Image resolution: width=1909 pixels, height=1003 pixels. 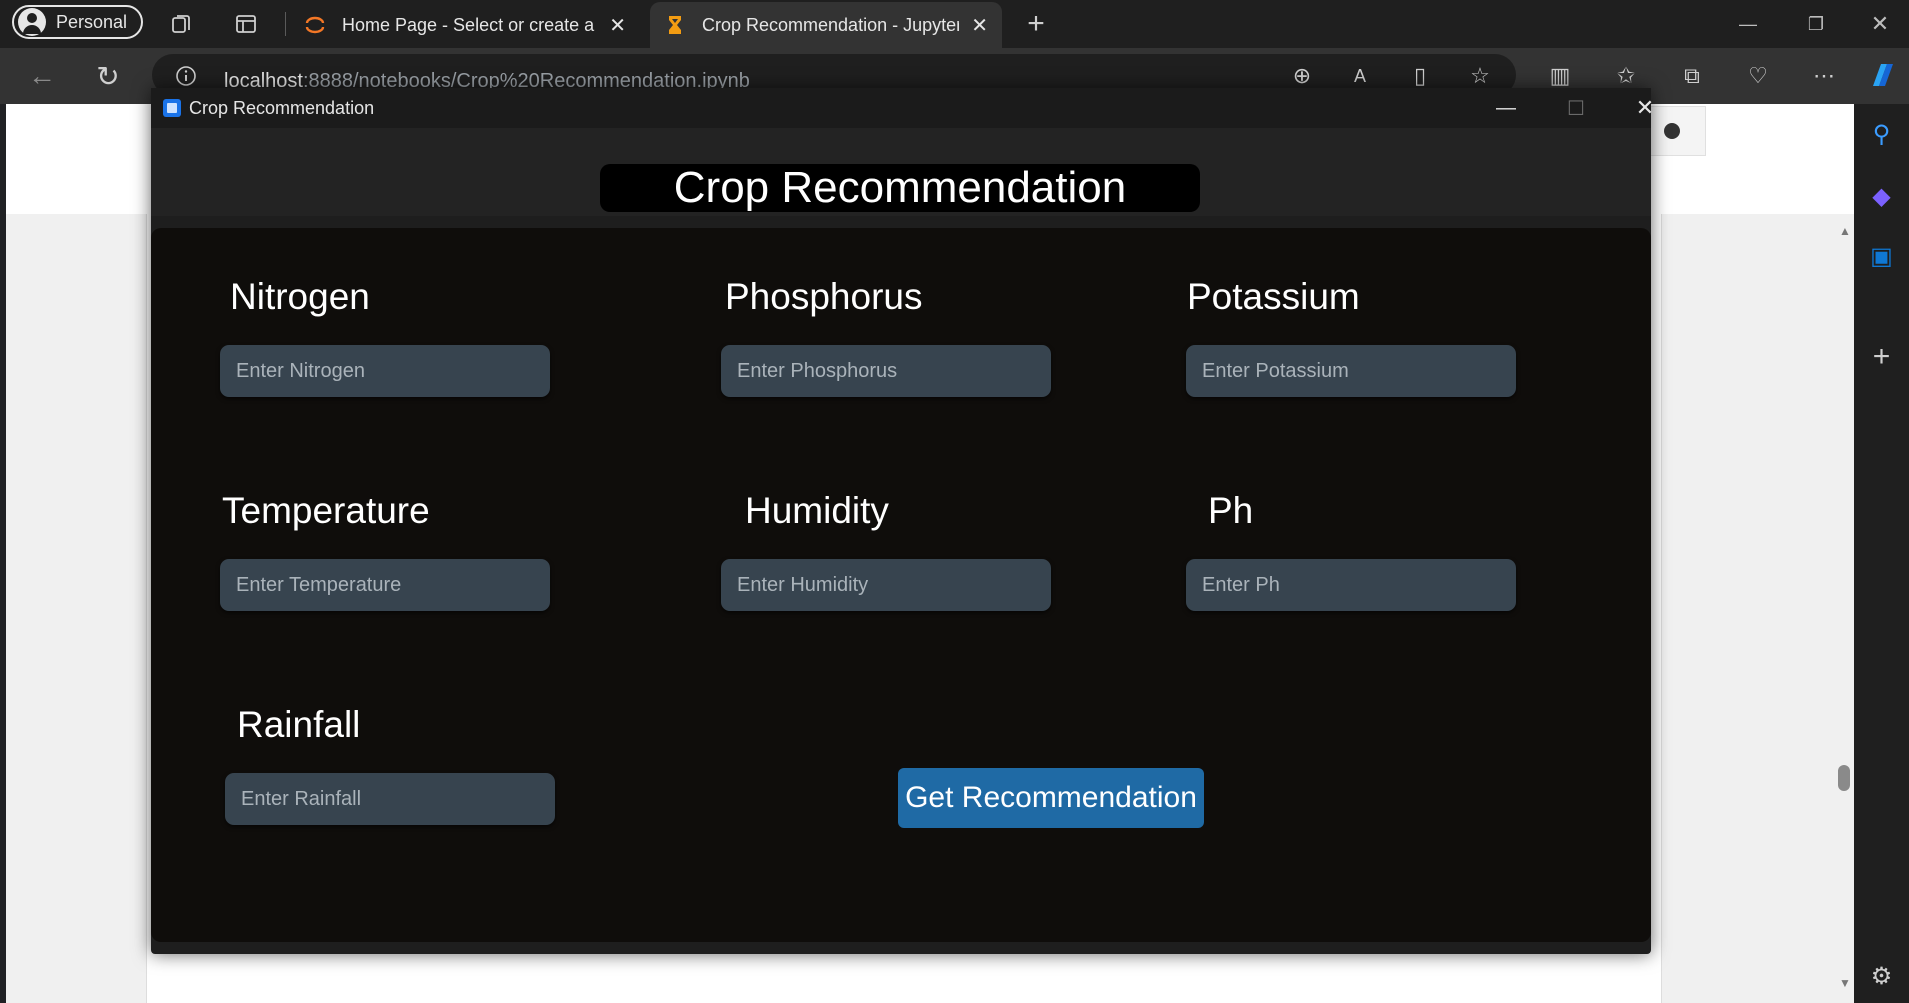 I want to click on jupyter-icon, so click(x=315, y=25).